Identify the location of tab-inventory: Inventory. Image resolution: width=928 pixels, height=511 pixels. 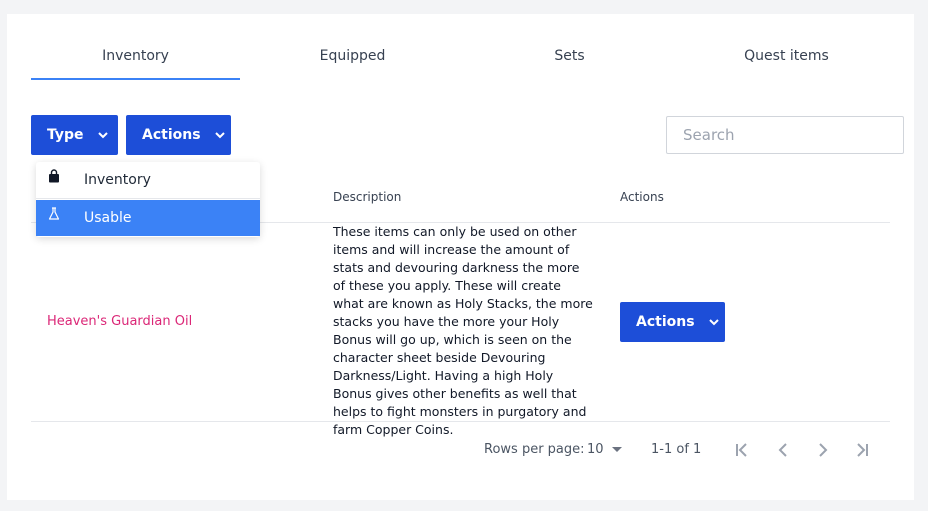
(135, 62).